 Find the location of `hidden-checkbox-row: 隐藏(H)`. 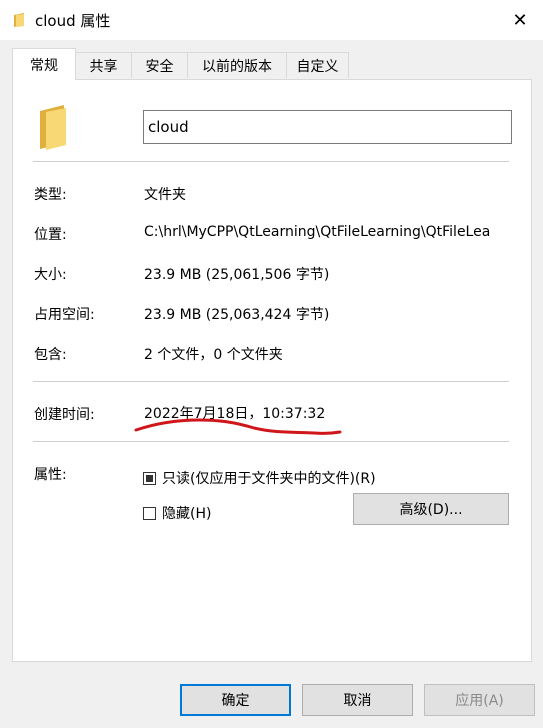

hidden-checkbox-row: 隐藏(H) is located at coordinates (177, 513).